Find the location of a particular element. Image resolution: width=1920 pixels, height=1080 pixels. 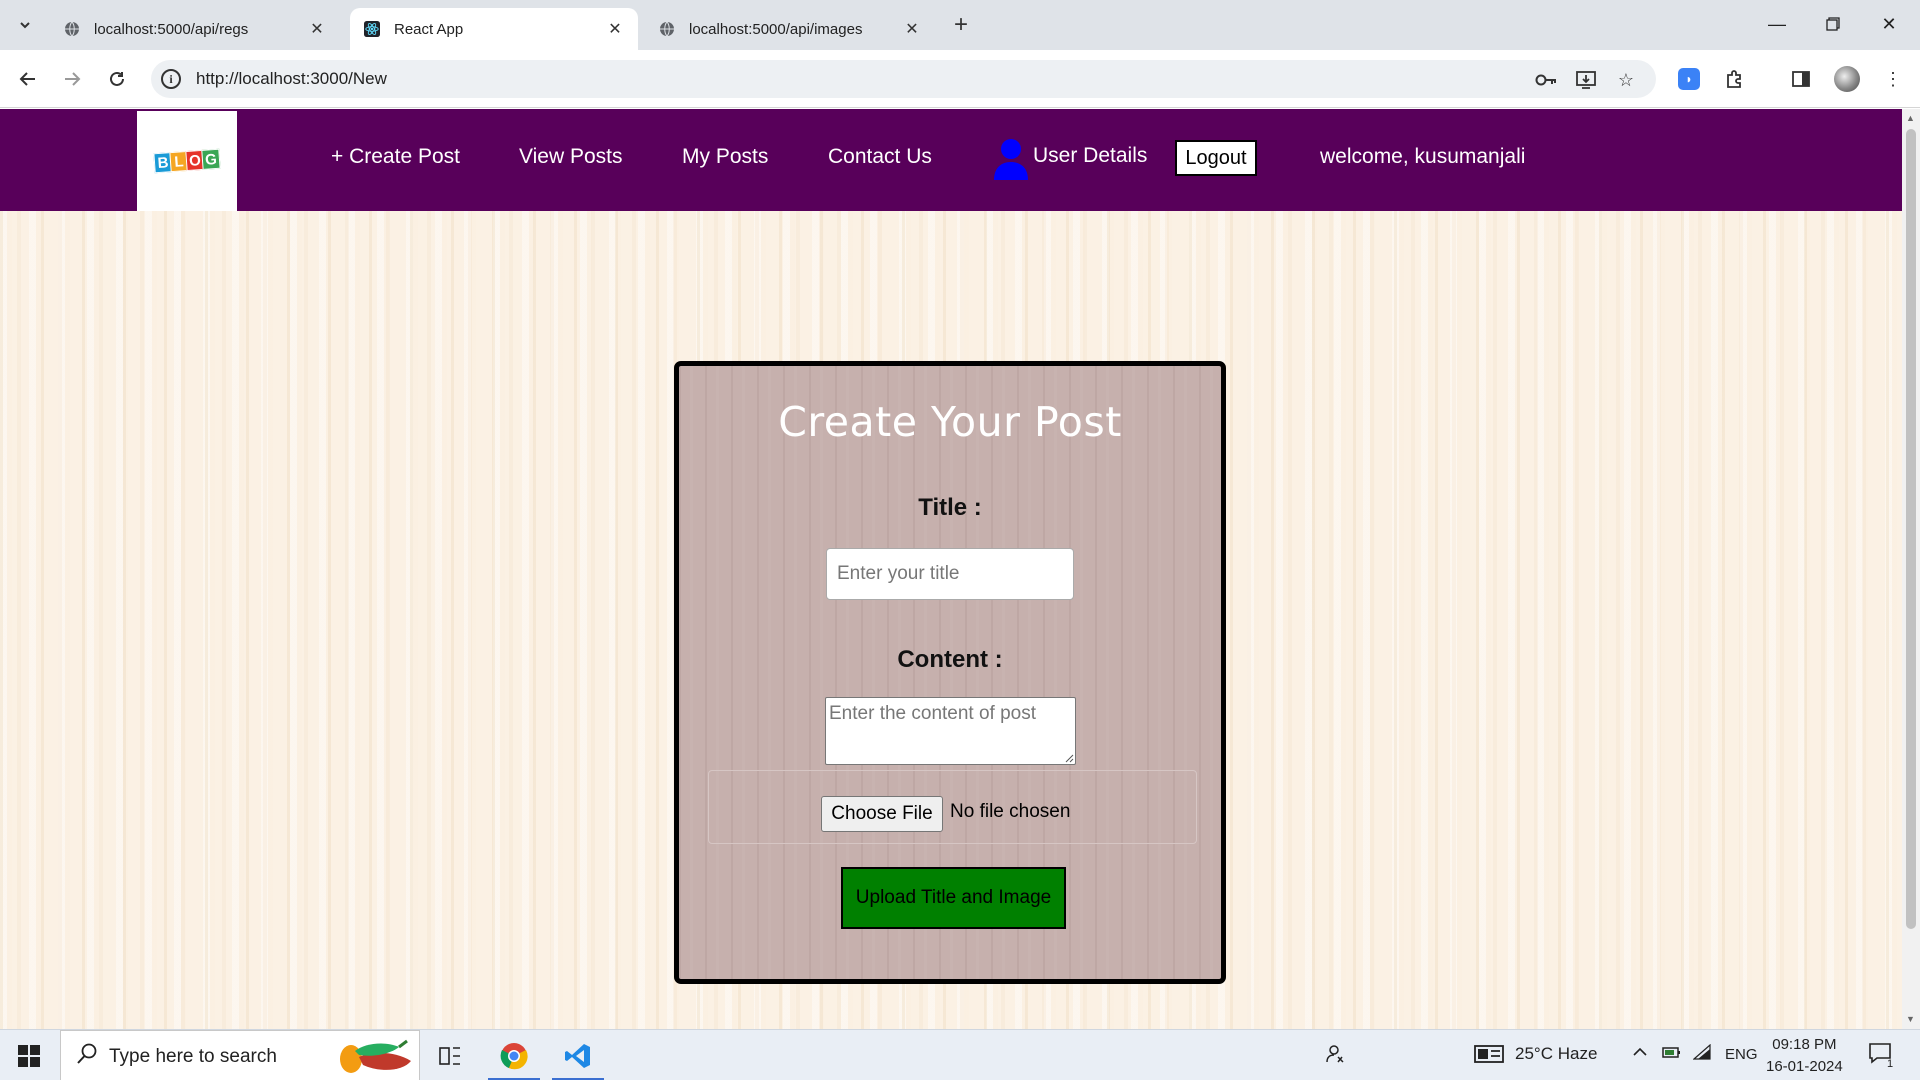

choose-file-button: Choose File is located at coordinates (882, 814).